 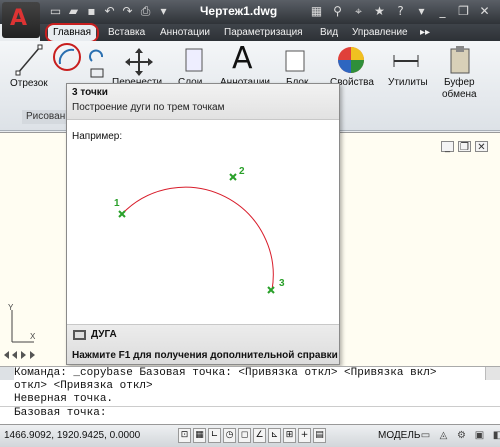 What do you see at coordinates (459, 82) in the screenshot?
I see `clipboard-label-1: Буфер` at bounding box center [459, 82].